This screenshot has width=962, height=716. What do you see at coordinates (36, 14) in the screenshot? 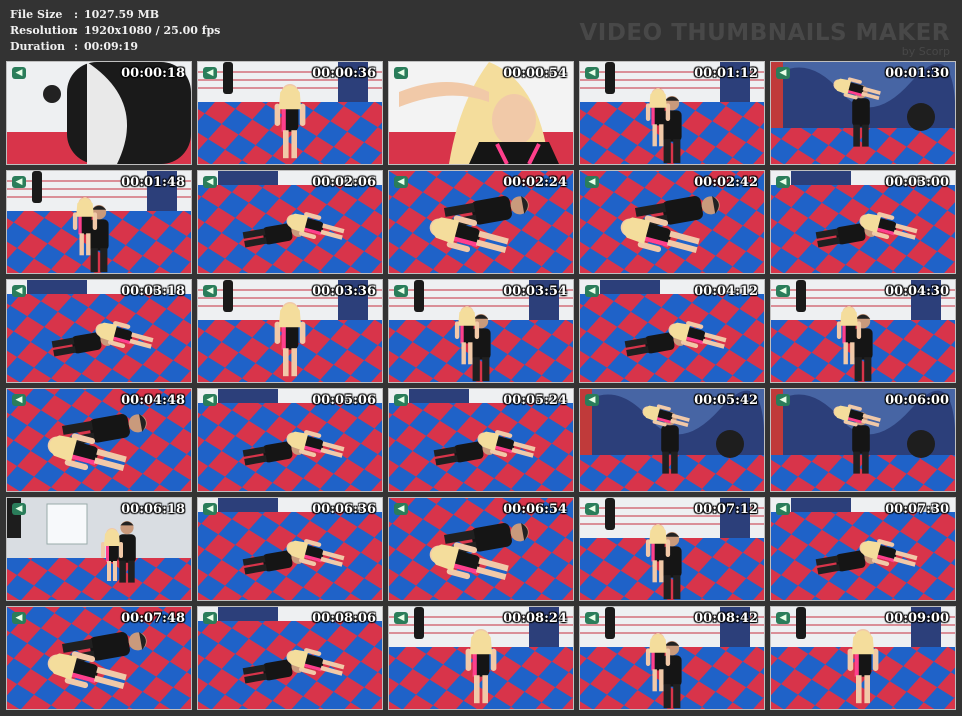
I see `file-size-label: File Size` at bounding box center [36, 14].